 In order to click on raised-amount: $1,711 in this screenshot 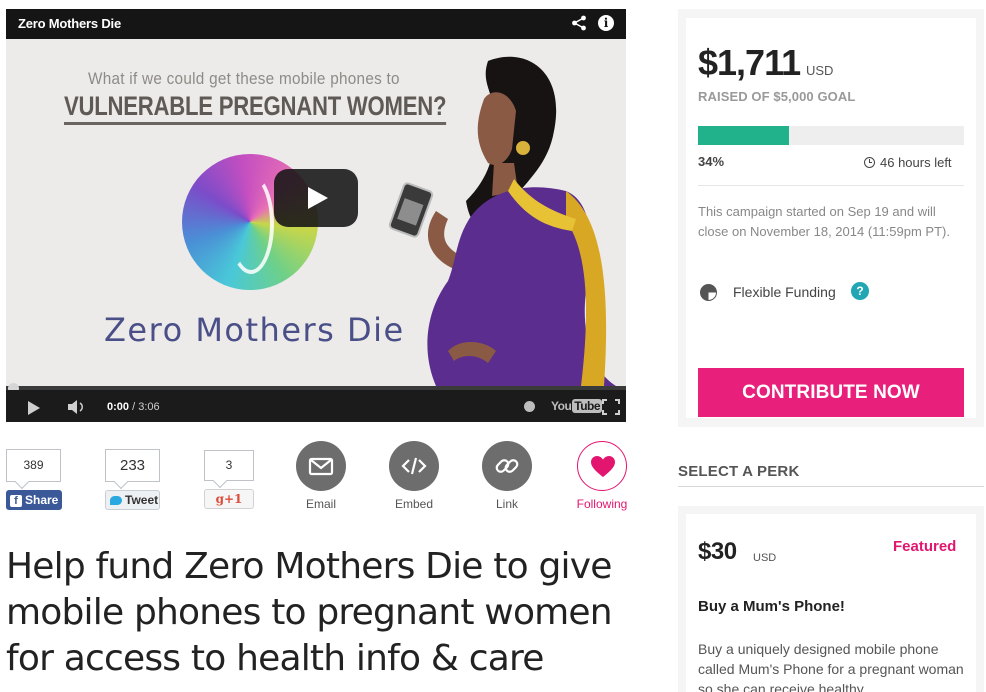, I will do `click(749, 62)`.